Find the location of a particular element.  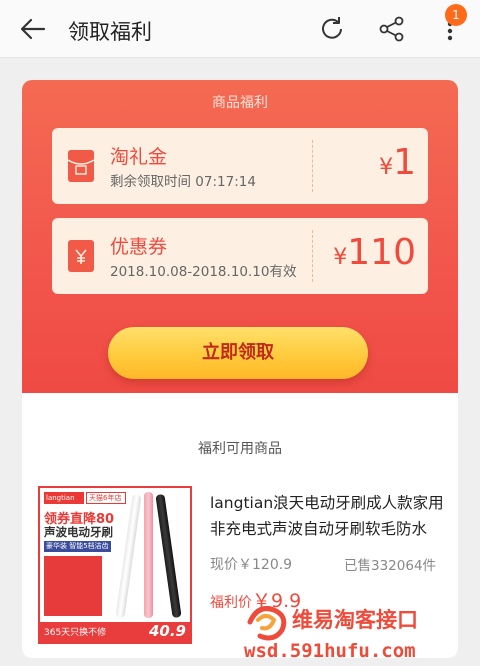

coupon-amount: ¥110 is located at coordinates (374, 252).